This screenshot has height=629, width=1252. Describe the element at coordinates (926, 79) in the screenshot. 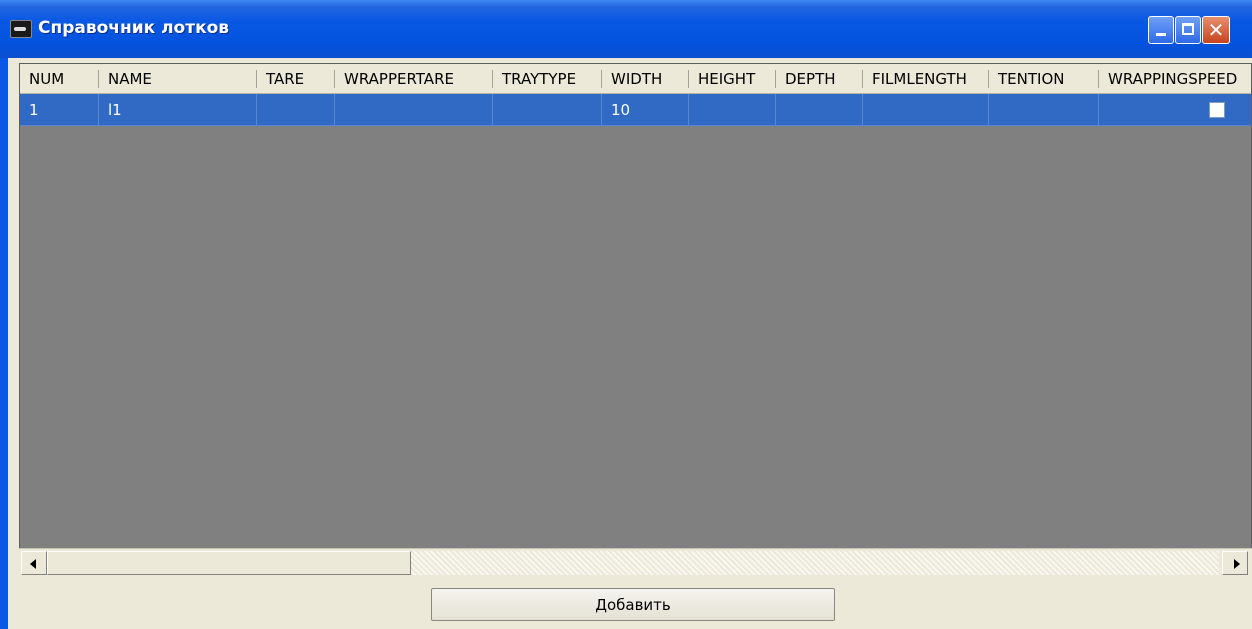

I see `column-header-filmlength: FILMLENGTH` at that location.